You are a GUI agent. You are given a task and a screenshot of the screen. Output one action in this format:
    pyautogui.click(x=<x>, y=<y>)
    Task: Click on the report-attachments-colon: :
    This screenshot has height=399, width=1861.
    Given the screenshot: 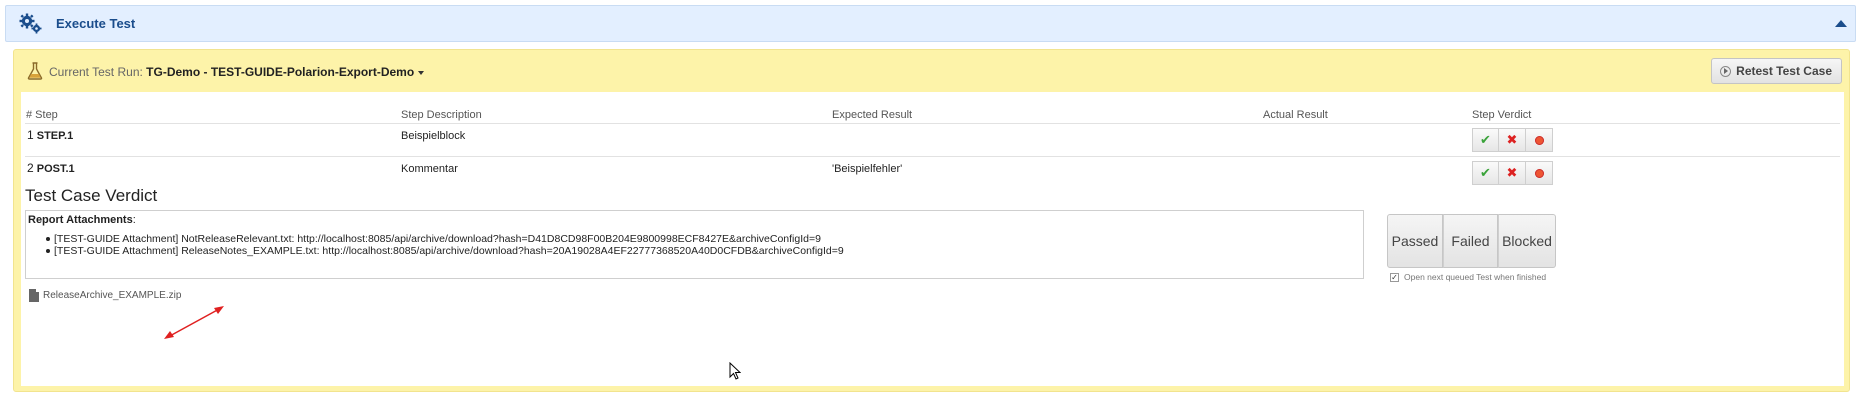 What is the action you would take?
    pyautogui.click(x=134, y=220)
    